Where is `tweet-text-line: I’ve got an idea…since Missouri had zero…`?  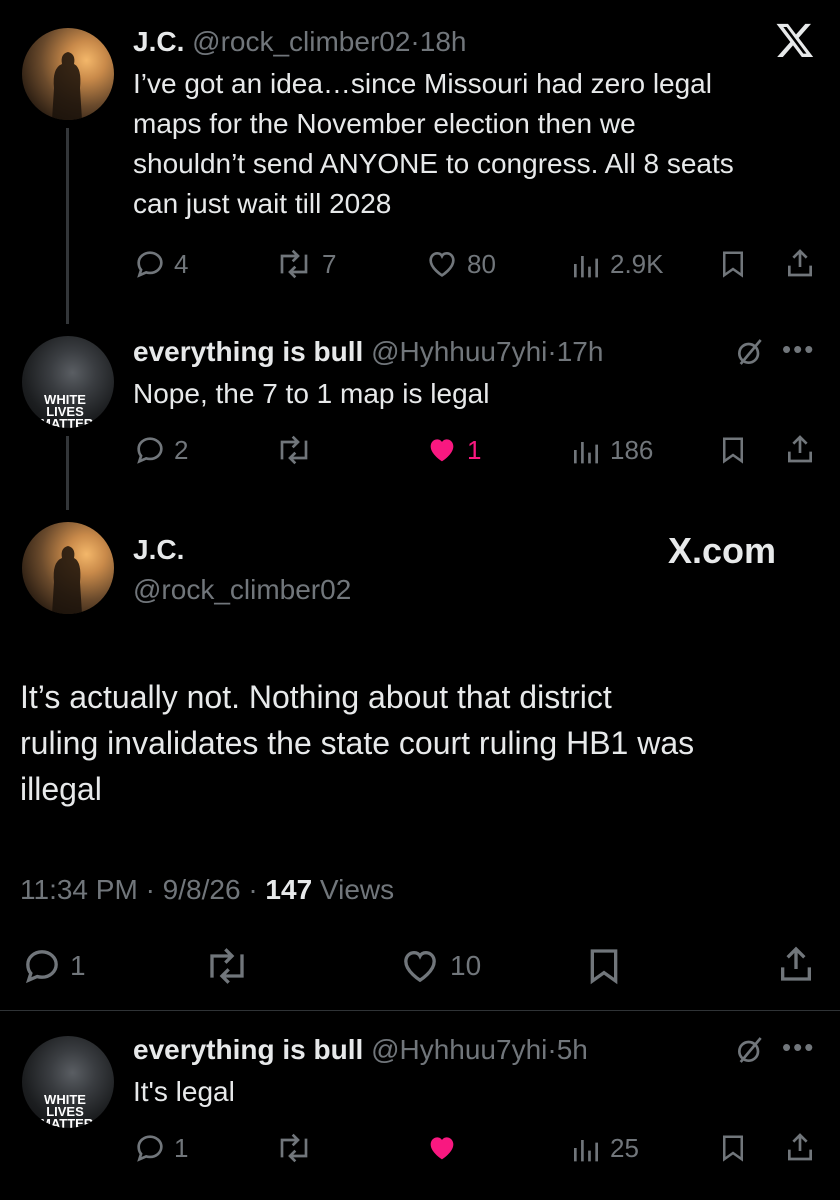
tweet-text-line: I’ve got an idea…since Missouri had zero… is located at coordinates (422, 83).